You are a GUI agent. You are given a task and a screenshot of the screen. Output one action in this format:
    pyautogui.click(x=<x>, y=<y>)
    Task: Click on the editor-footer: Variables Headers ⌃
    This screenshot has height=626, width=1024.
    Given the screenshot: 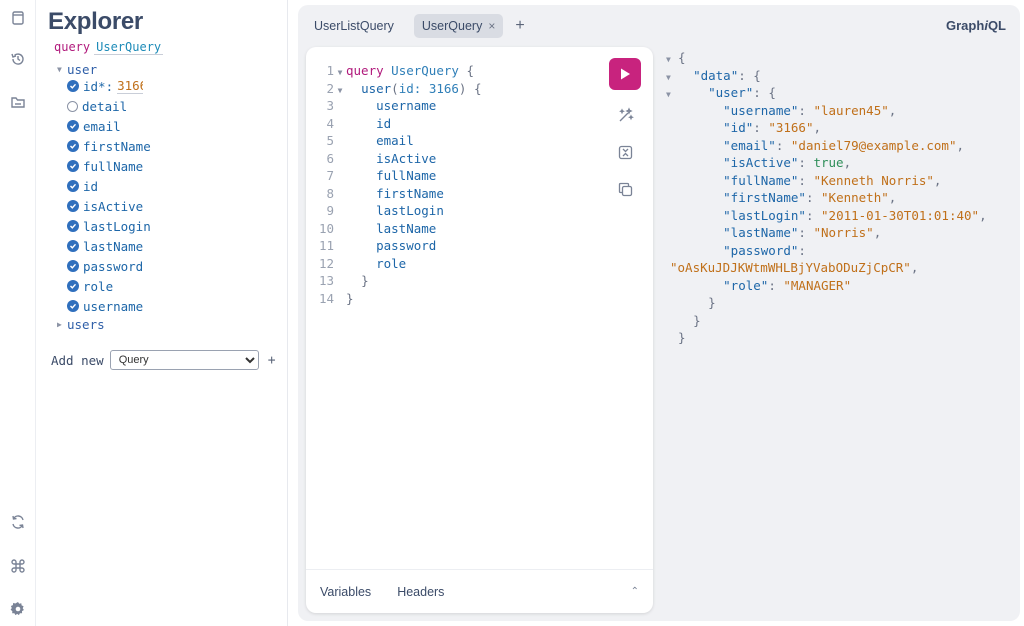 What is the action you would take?
    pyautogui.click(x=479, y=591)
    